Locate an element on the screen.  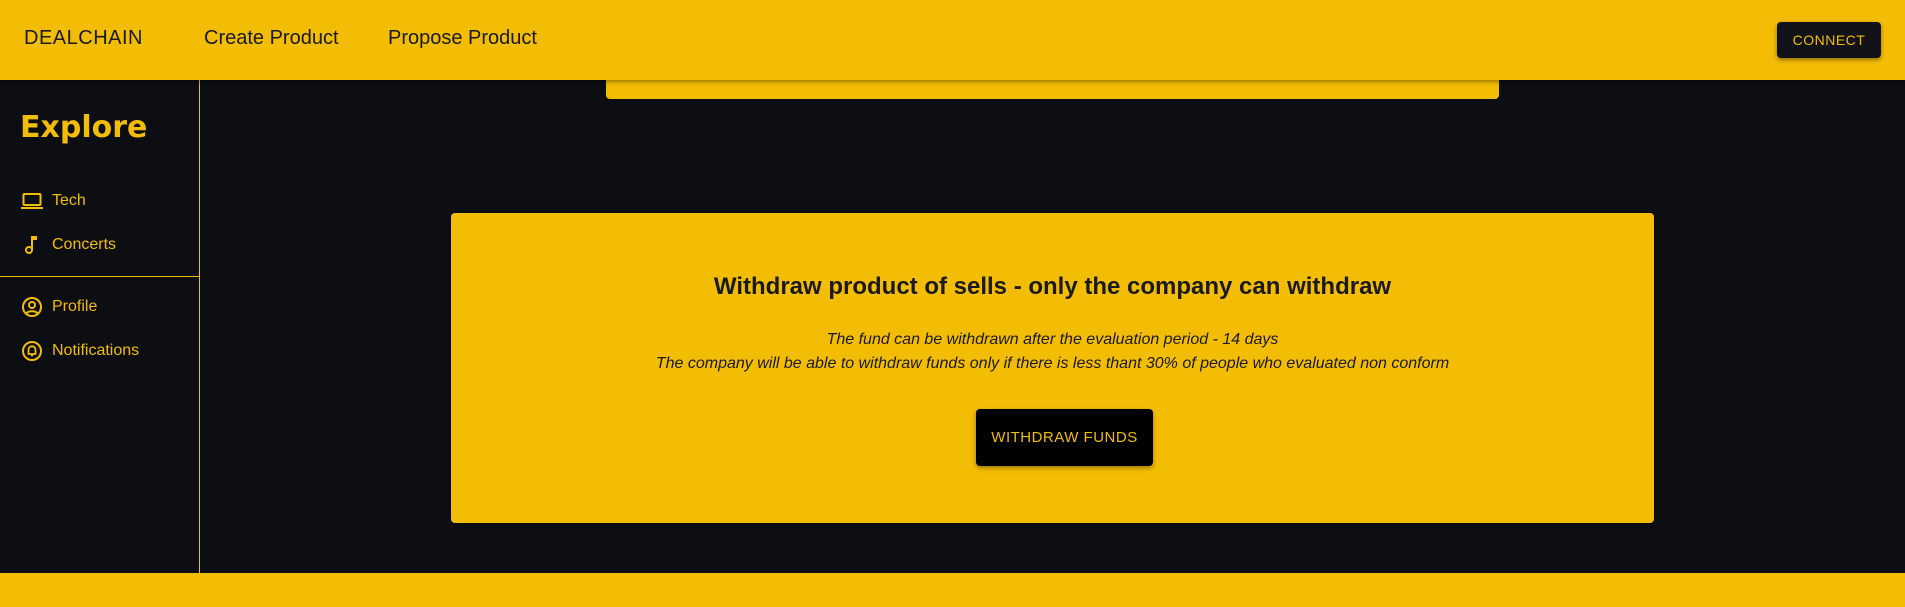
bell-circle-icon is located at coordinates (32, 351).